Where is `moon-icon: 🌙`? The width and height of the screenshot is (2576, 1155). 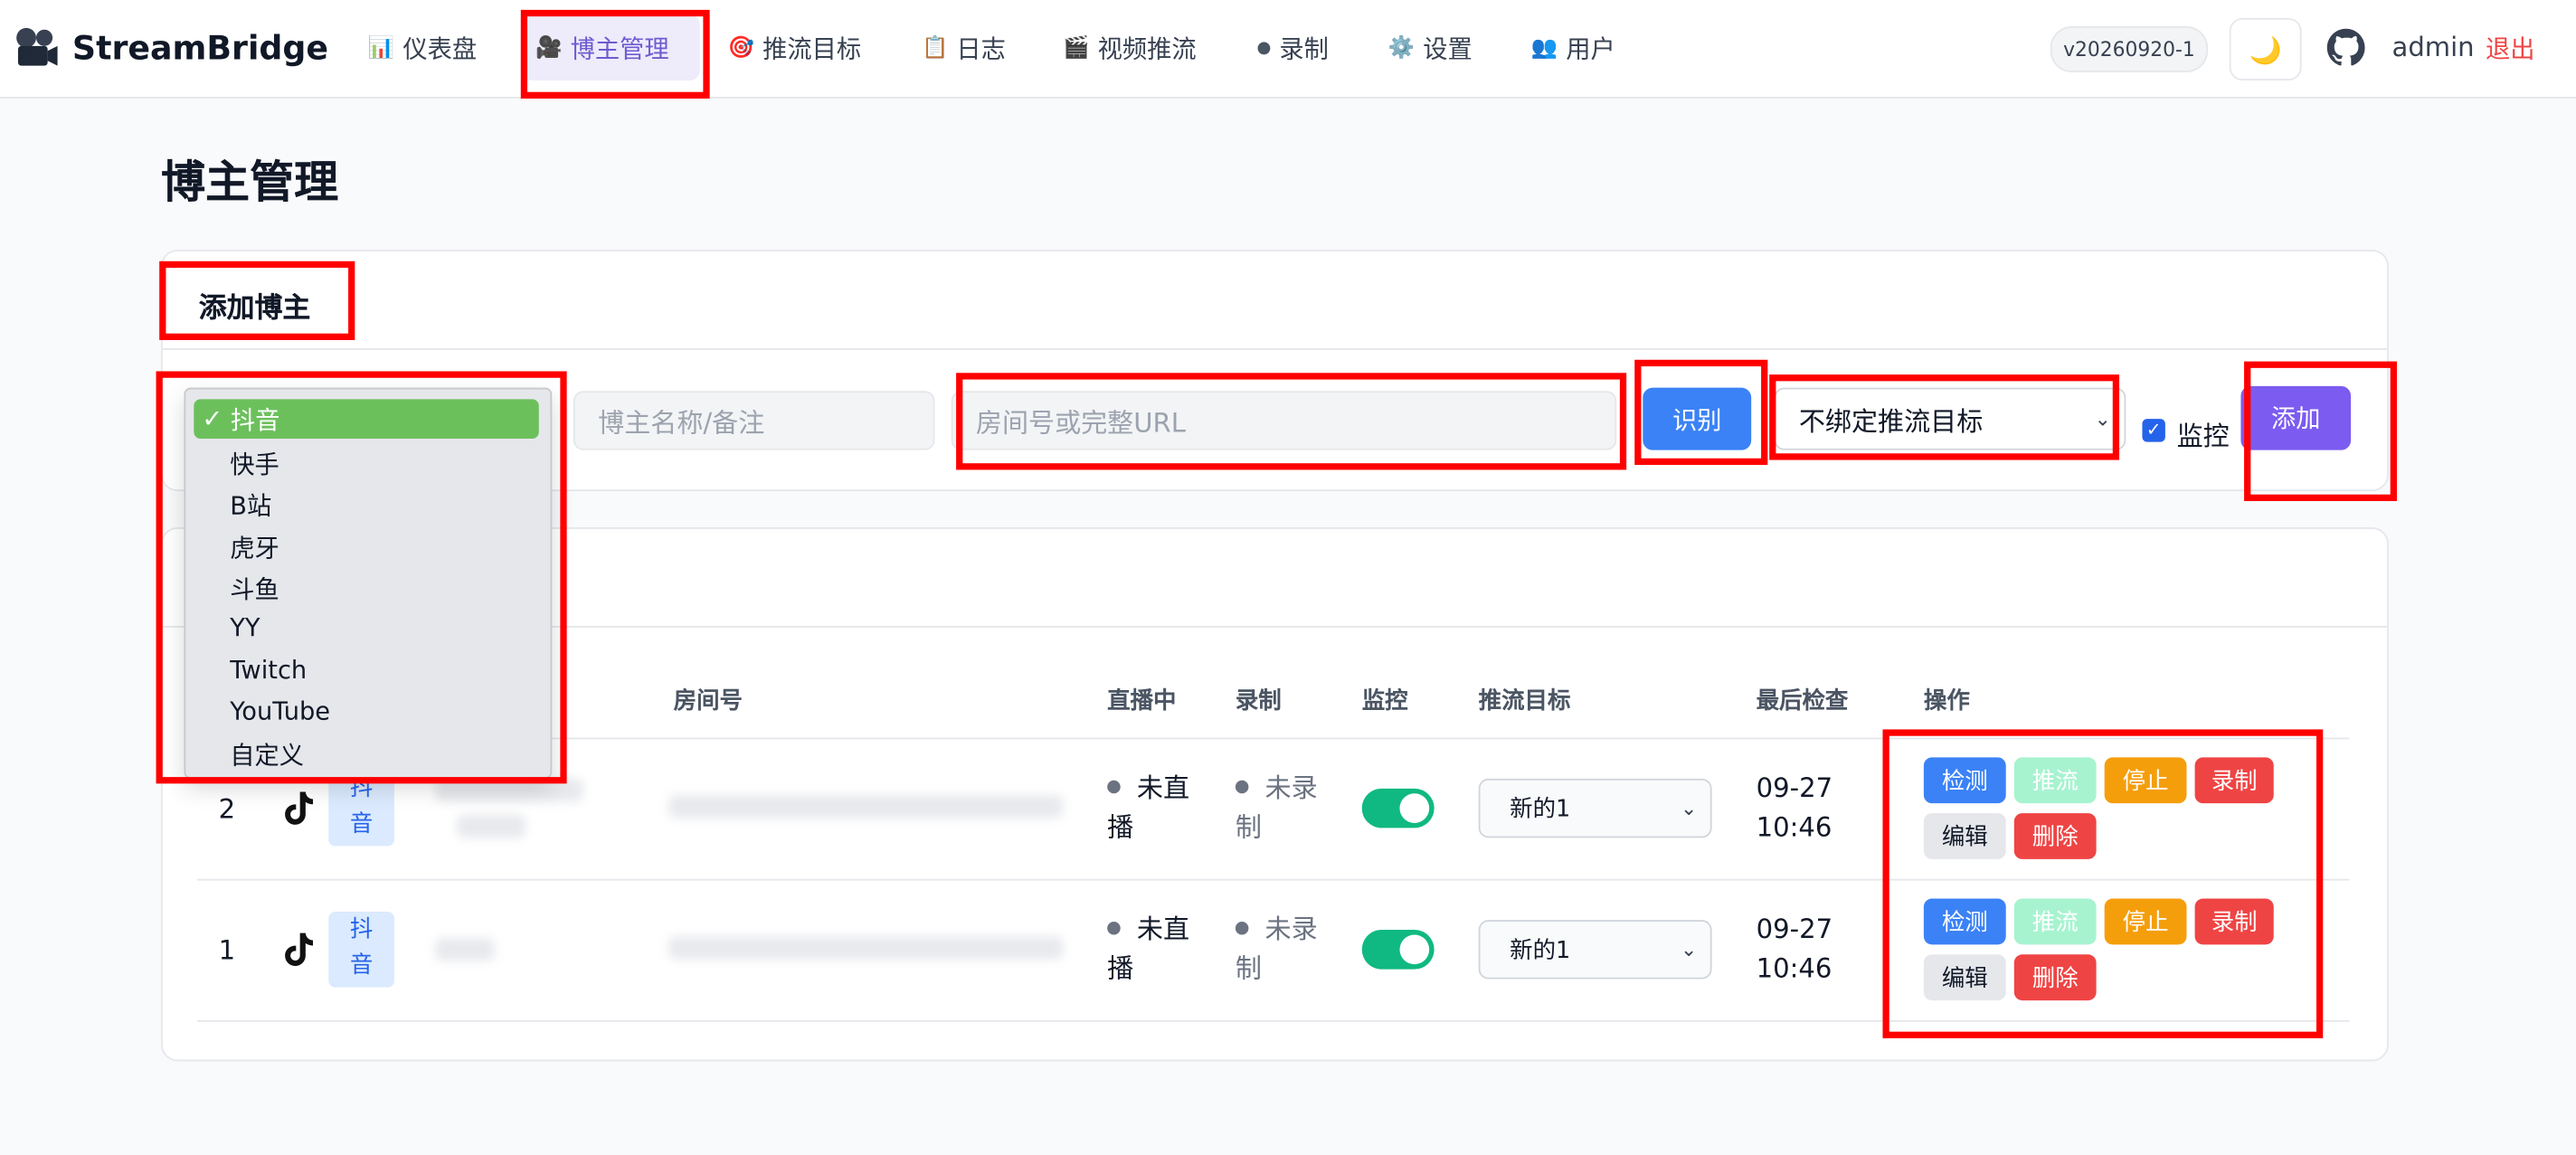 moon-icon: 🌙 is located at coordinates (2265, 49).